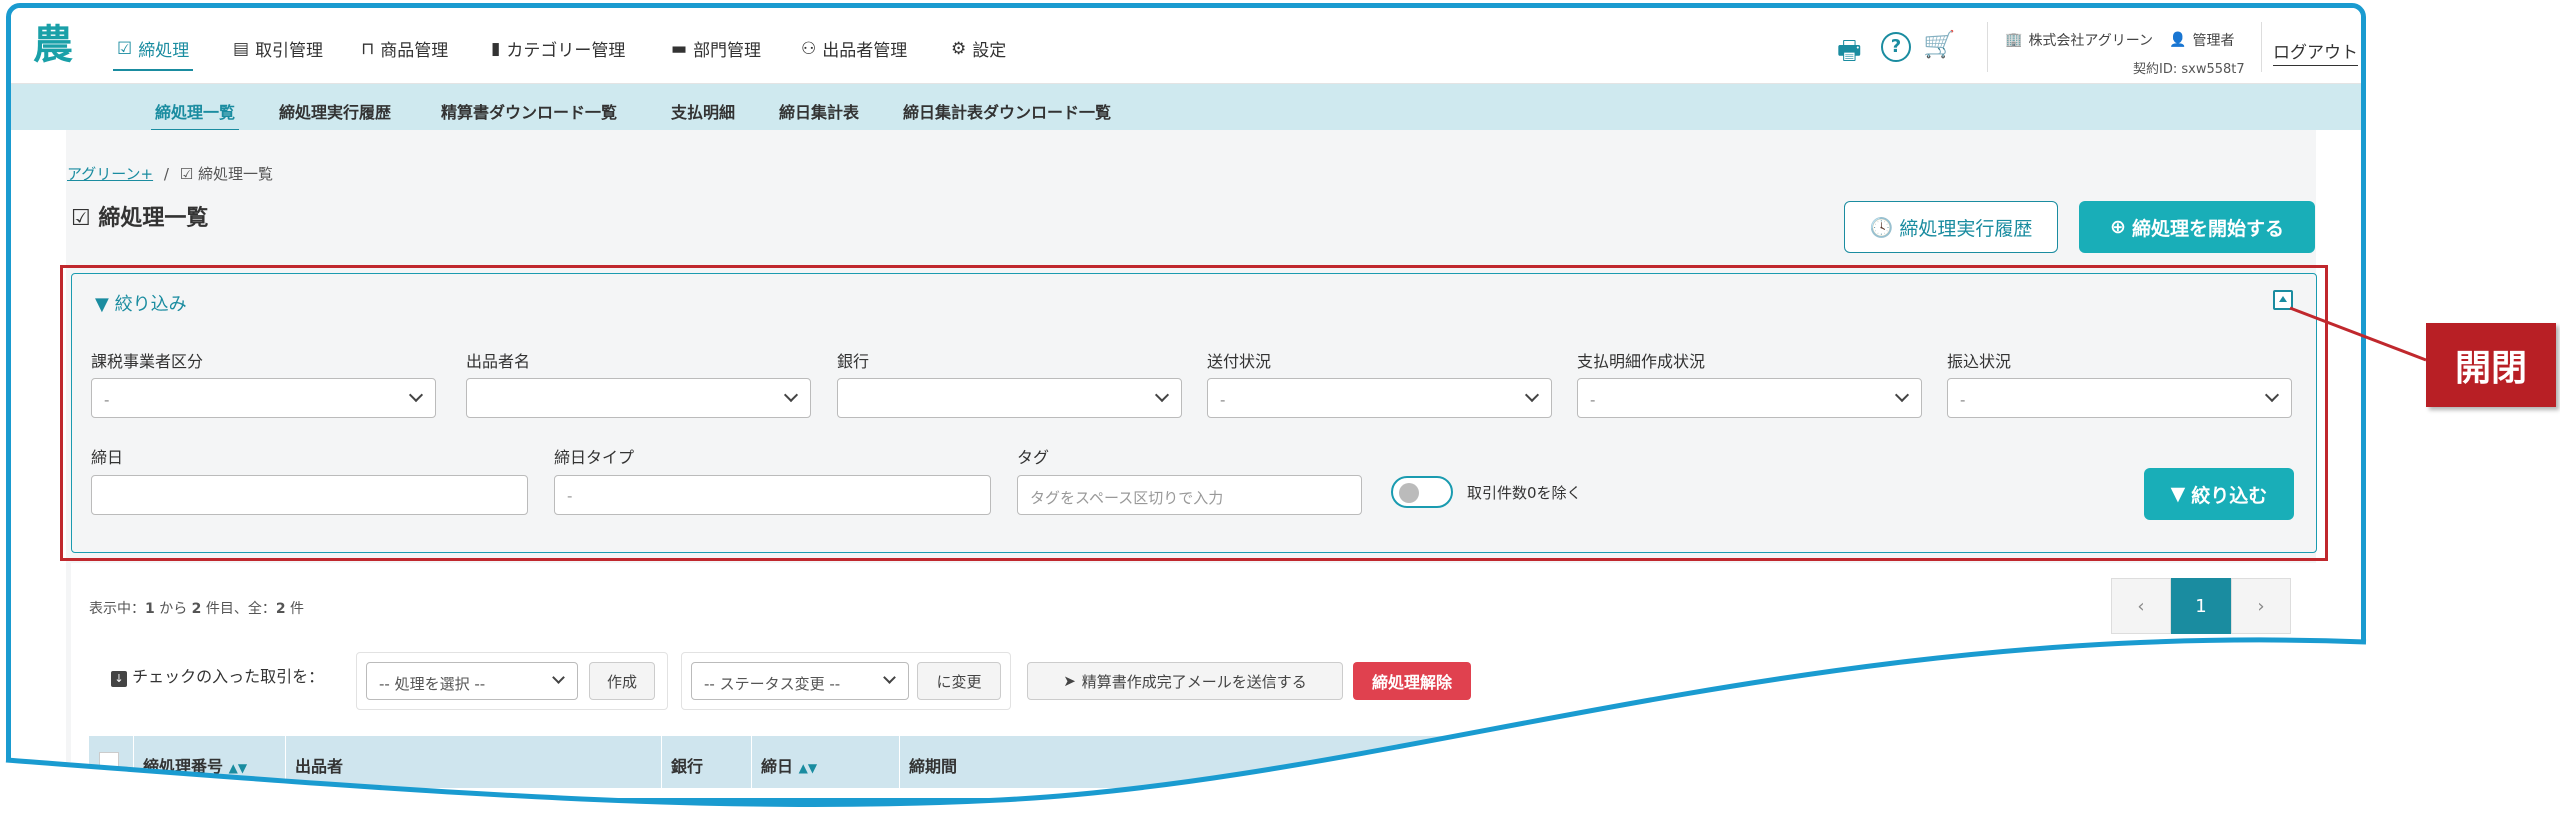 This screenshot has height=815, width=2560. I want to click on subnav-summary-downloads: 締日集計表ダウンロード一覧, so click(1007, 111).